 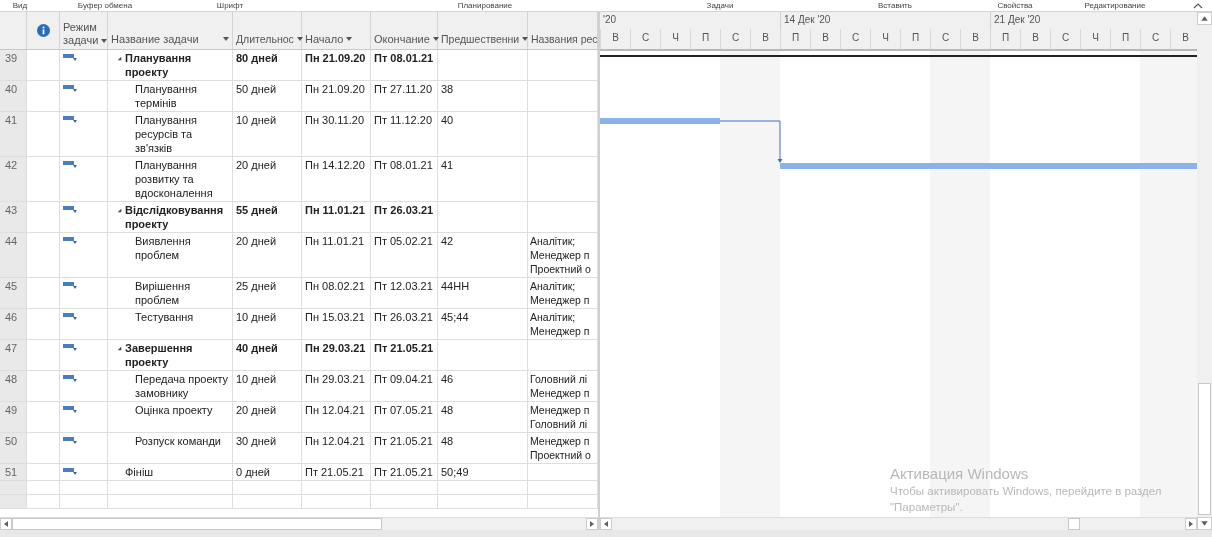 I want to click on task-finish-date: Пт 27.11.20, so click(x=403, y=89).